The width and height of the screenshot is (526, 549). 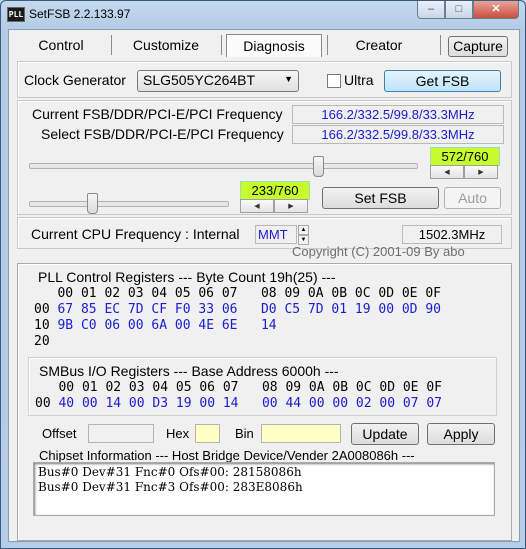 What do you see at coordinates (92, 203) in the screenshot?
I see `small-slider-thumb` at bounding box center [92, 203].